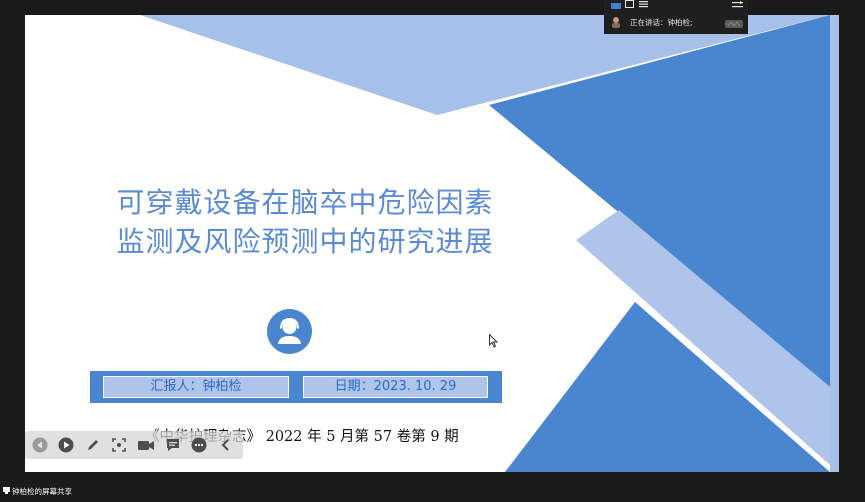 The image size is (865, 502). Describe the element at coordinates (199, 445) in the screenshot. I see `more-icon` at that location.